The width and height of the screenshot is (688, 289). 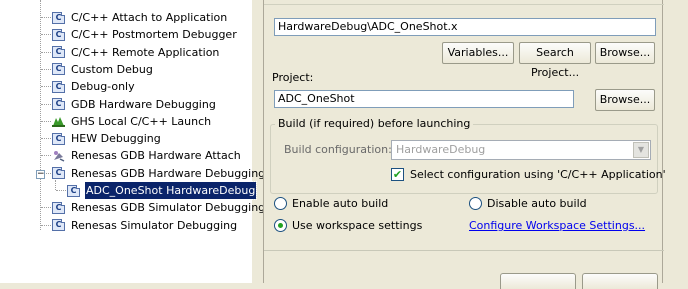 I want to click on build-group-title: Build (if required) before launching, so click(x=374, y=123).